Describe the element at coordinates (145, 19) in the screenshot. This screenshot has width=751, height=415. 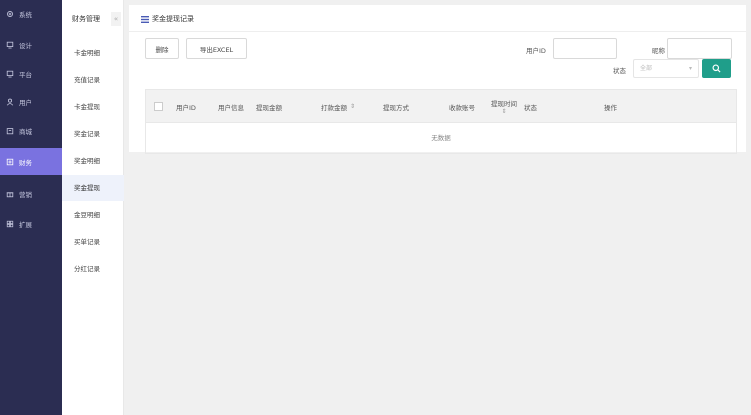
I see `list-icon` at that location.